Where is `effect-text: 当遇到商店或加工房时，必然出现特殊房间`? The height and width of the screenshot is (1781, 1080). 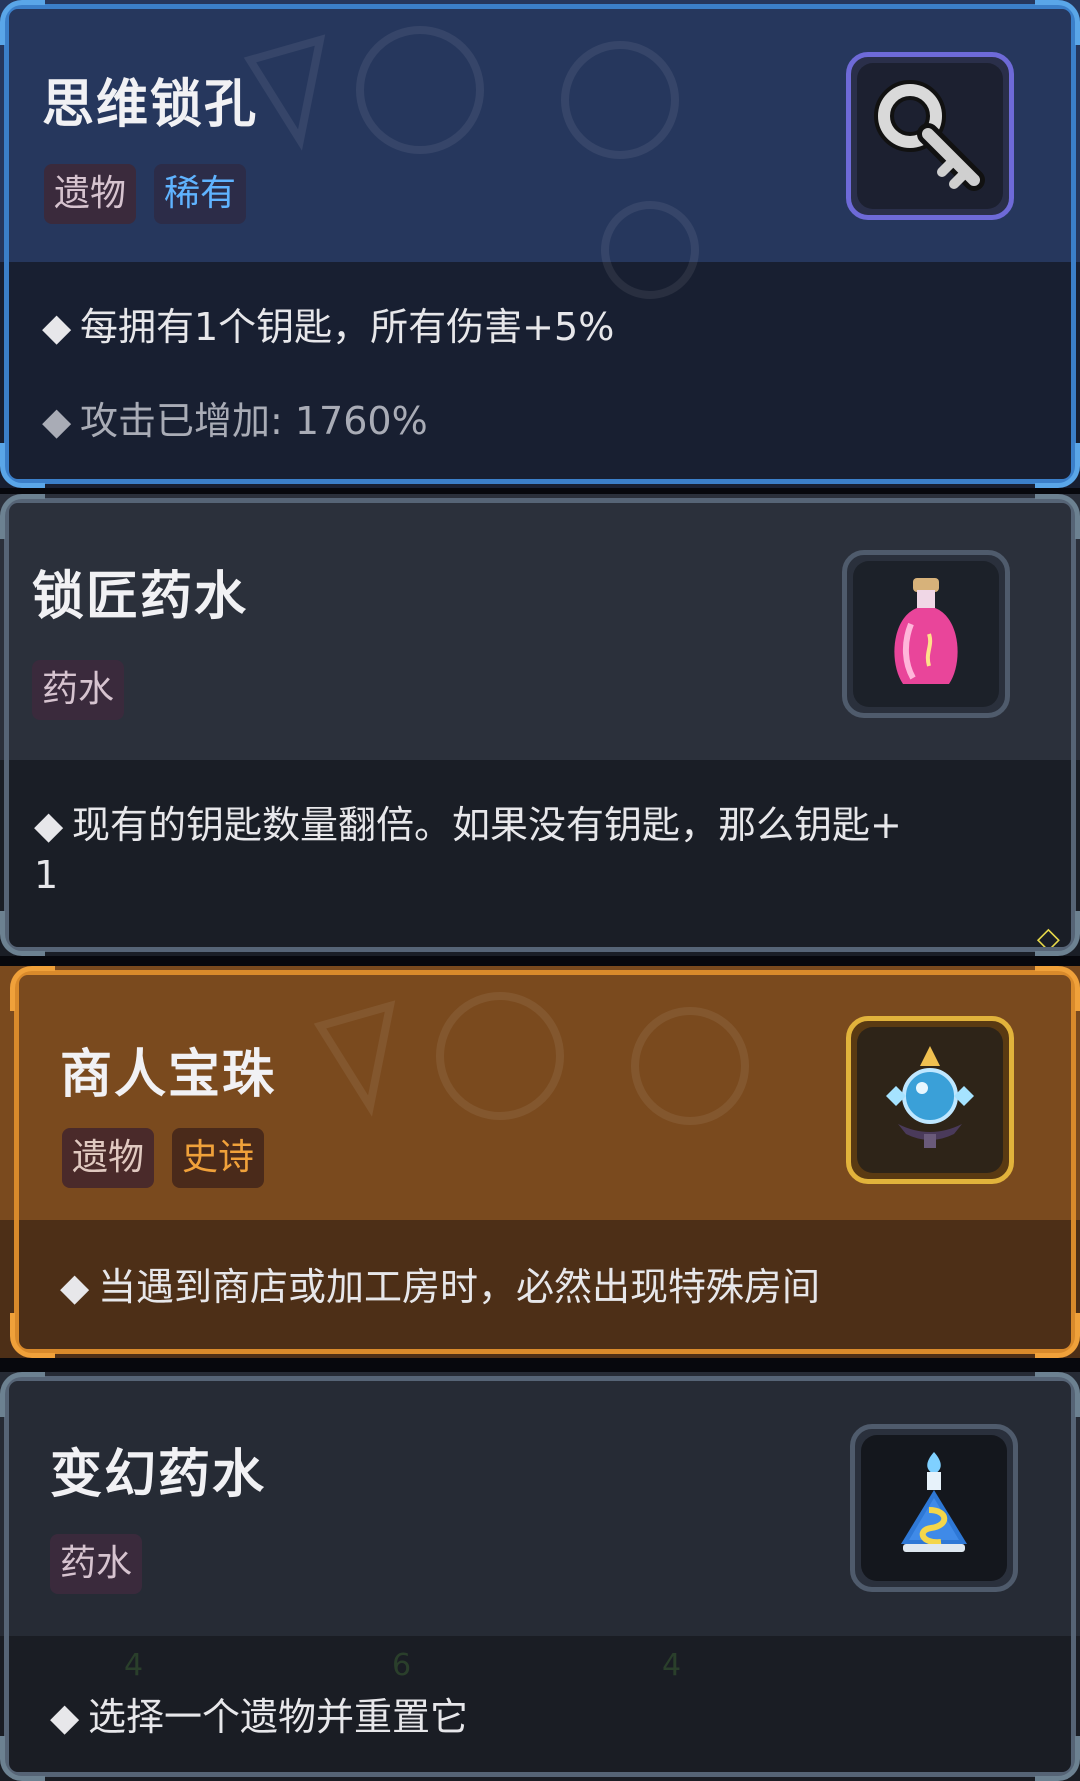
effect-text: 当遇到商店或加工房时，必然出现特殊房间 is located at coordinates (459, 1287).